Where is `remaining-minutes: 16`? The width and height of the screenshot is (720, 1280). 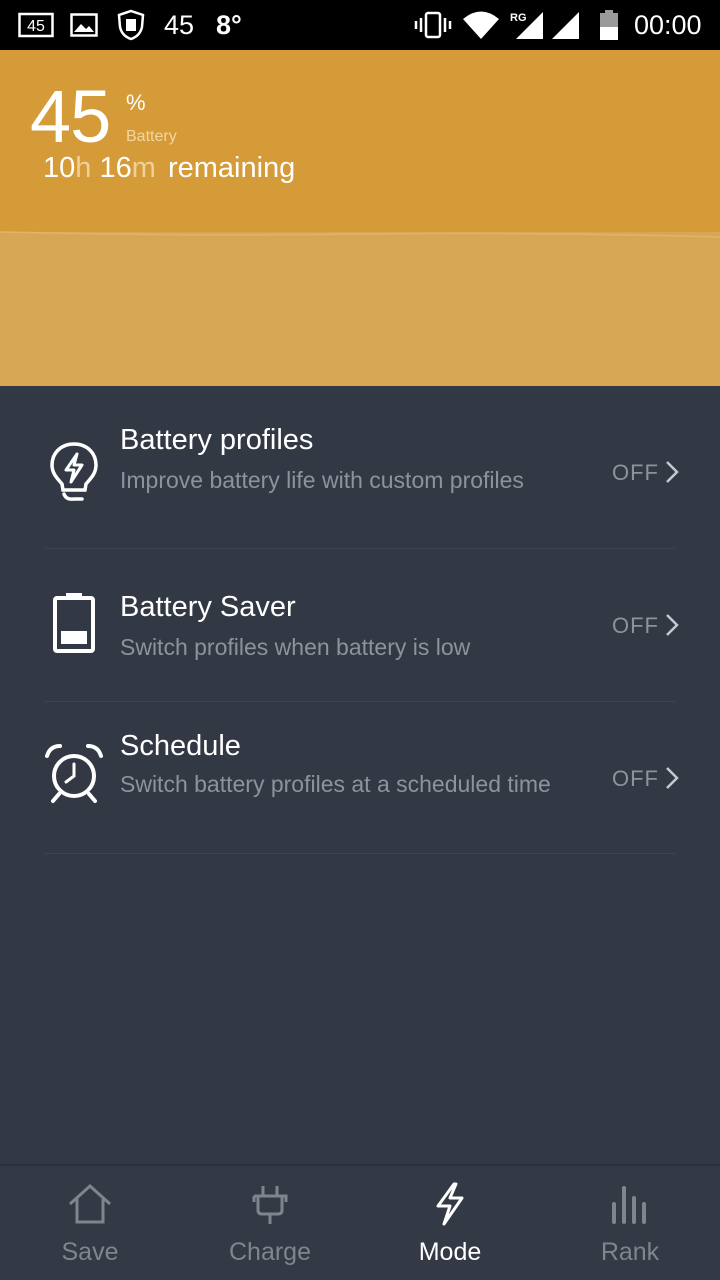 remaining-minutes: 16 is located at coordinates (115, 168).